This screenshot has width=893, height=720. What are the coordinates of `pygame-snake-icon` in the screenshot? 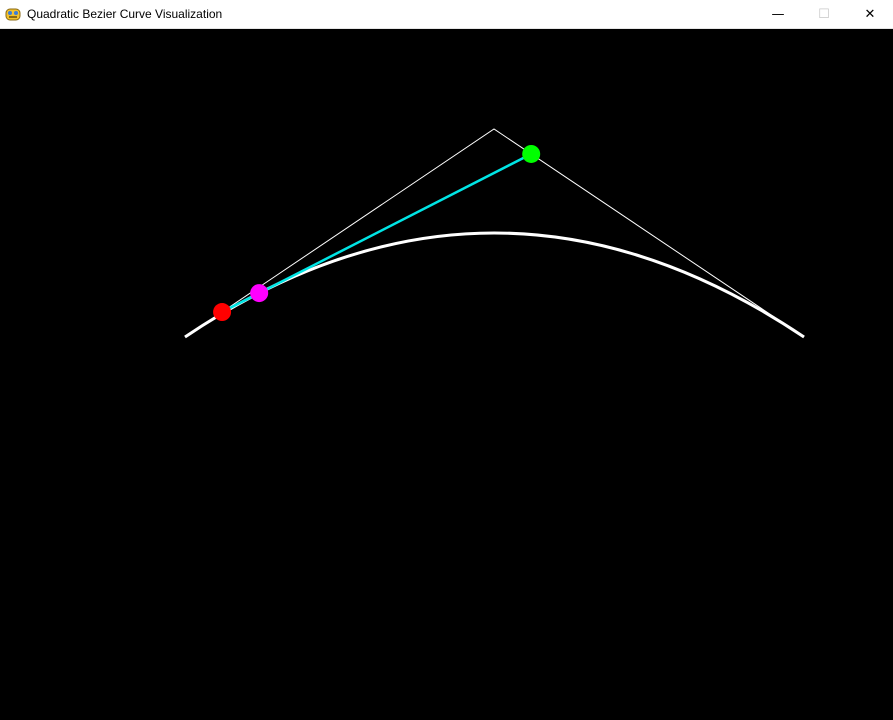 It's located at (13, 14).